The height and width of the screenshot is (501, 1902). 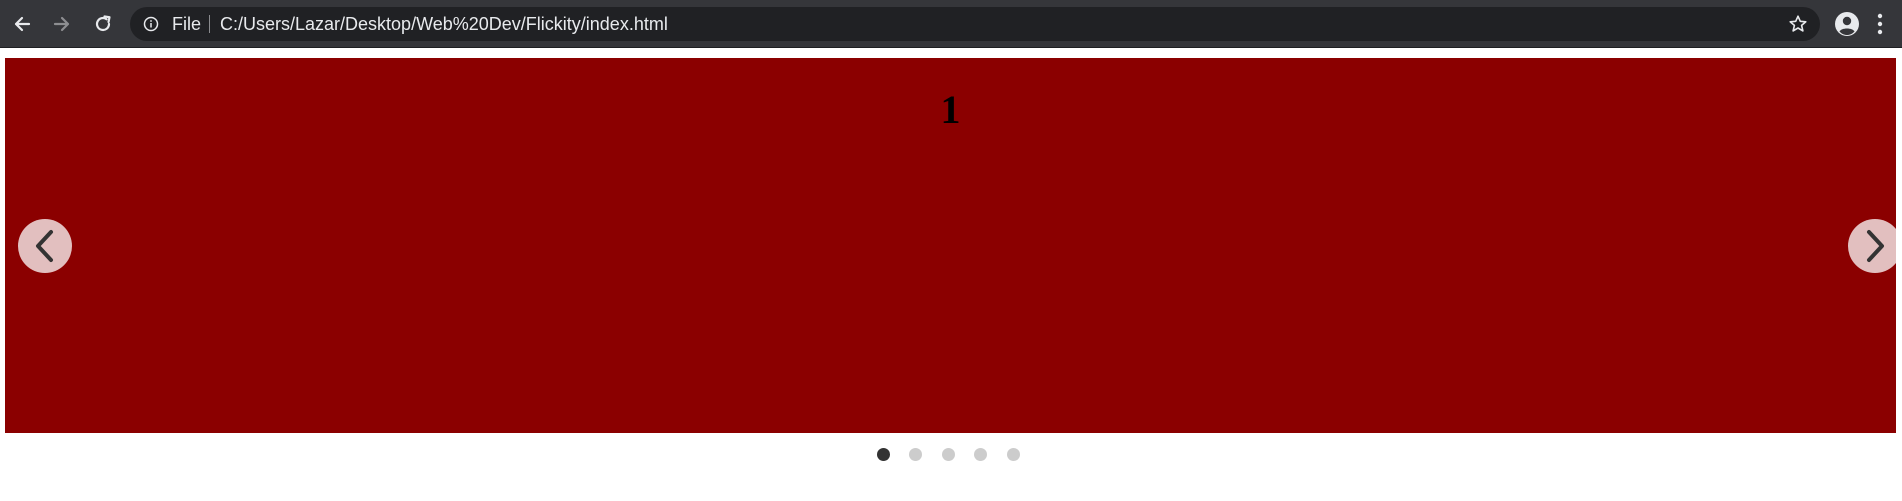 I want to click on forward-button, so click(x=62, y=24).